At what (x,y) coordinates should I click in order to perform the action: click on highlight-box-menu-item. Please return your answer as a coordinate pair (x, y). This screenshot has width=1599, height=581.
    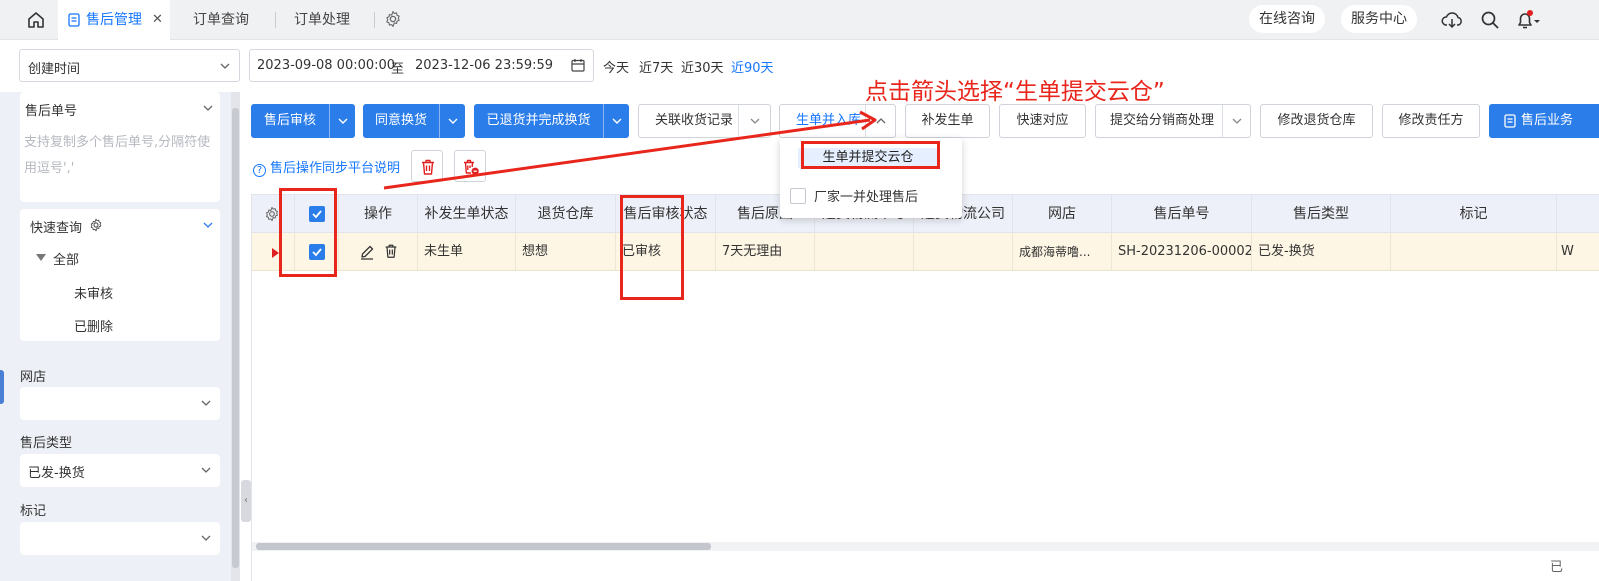
    Looking at the image, I should click on (870, 155).